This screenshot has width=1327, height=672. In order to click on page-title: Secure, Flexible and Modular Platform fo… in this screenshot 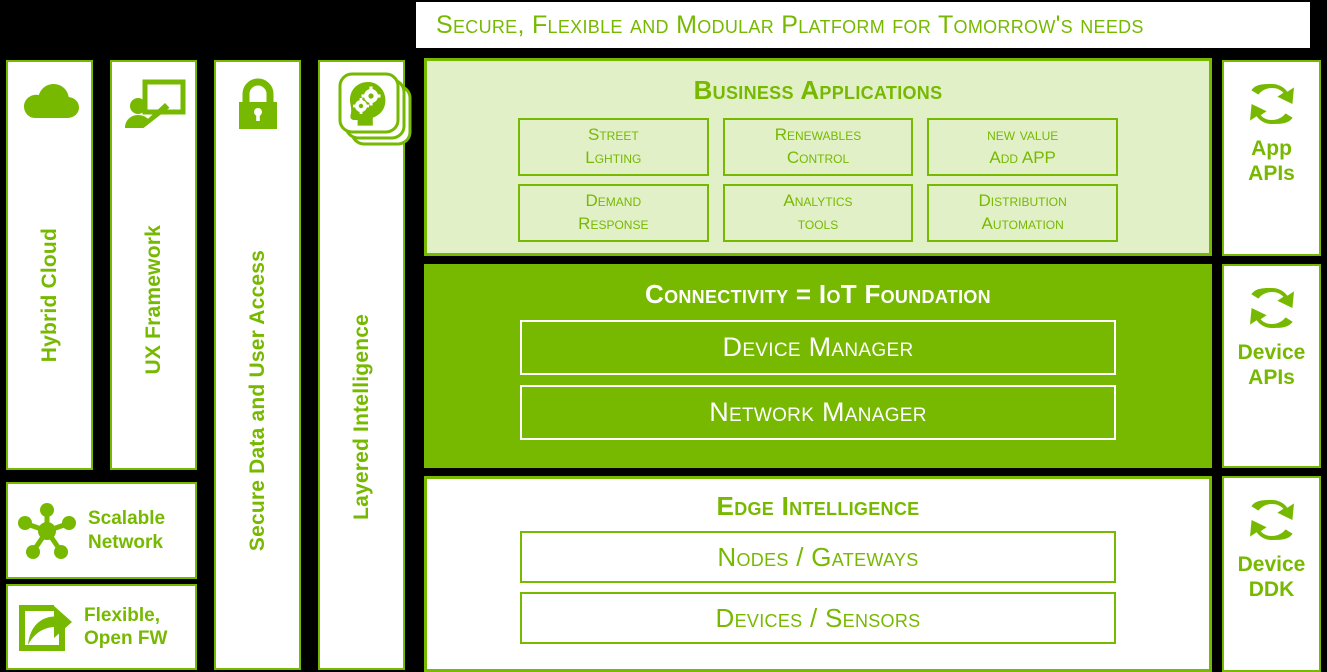, I will do `click(790, 24)`.